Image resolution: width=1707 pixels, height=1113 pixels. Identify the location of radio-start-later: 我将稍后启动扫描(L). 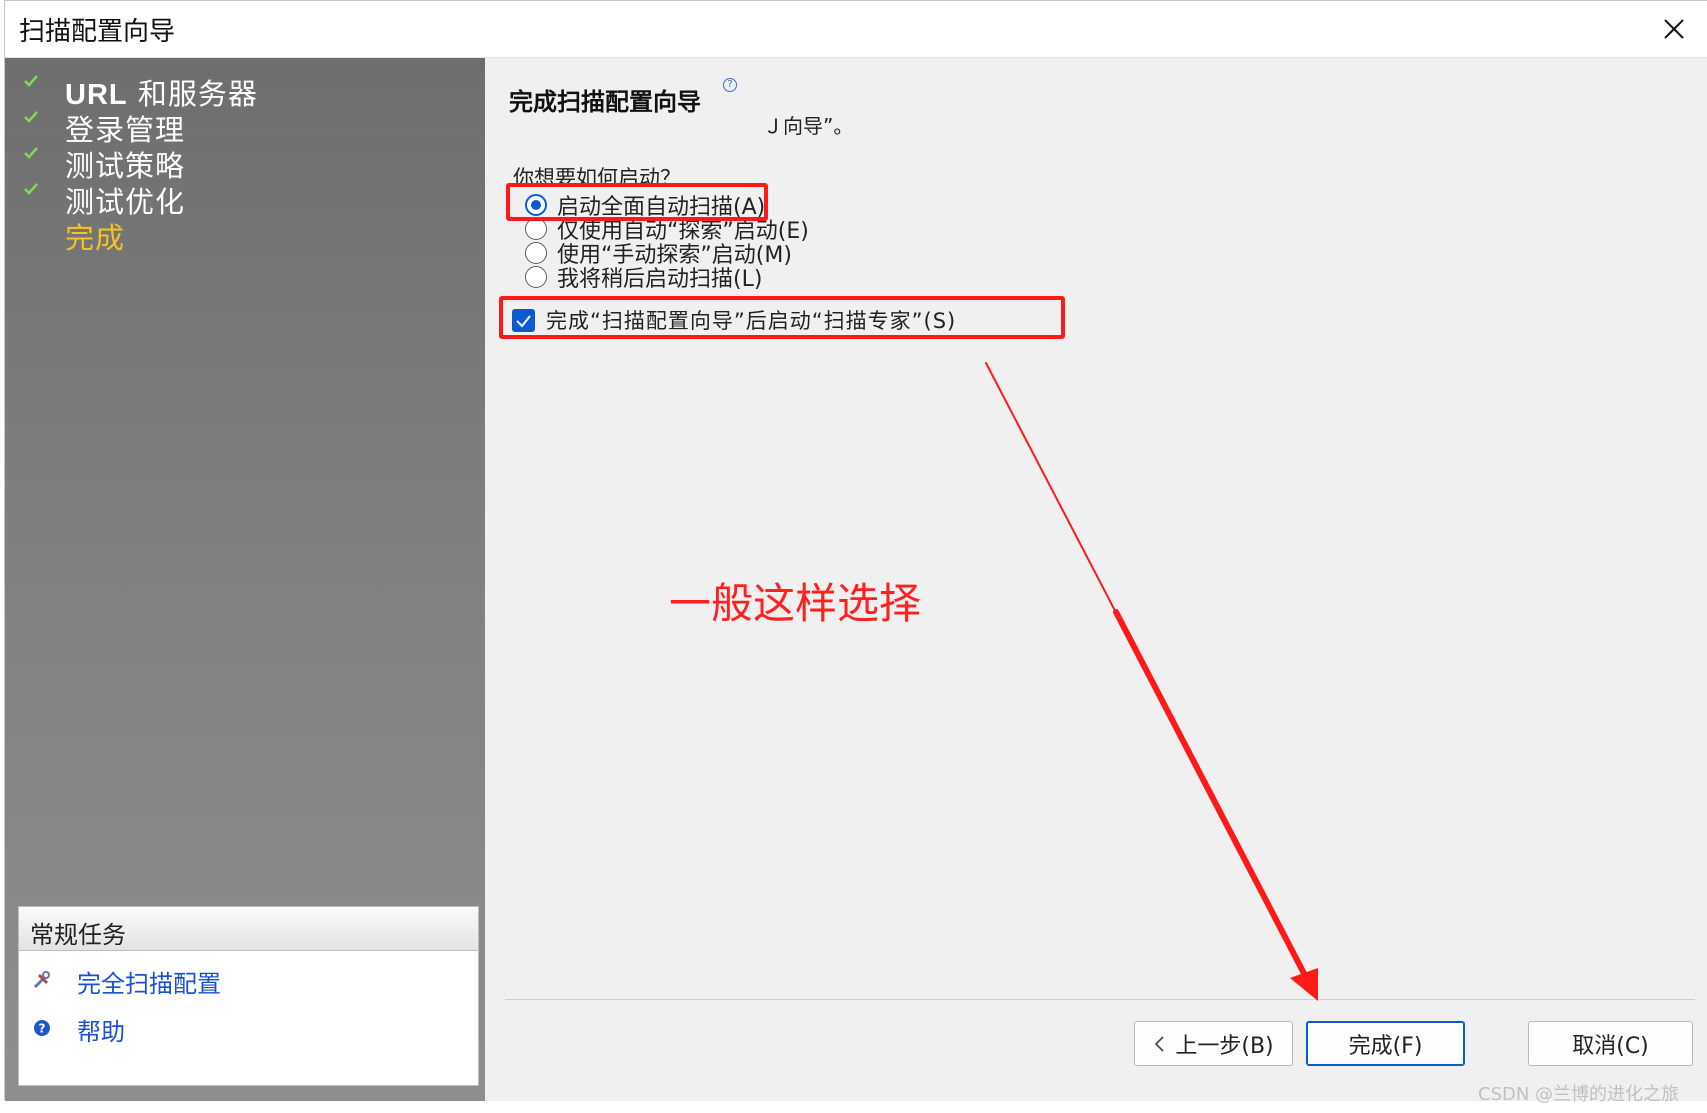
(785, 278).